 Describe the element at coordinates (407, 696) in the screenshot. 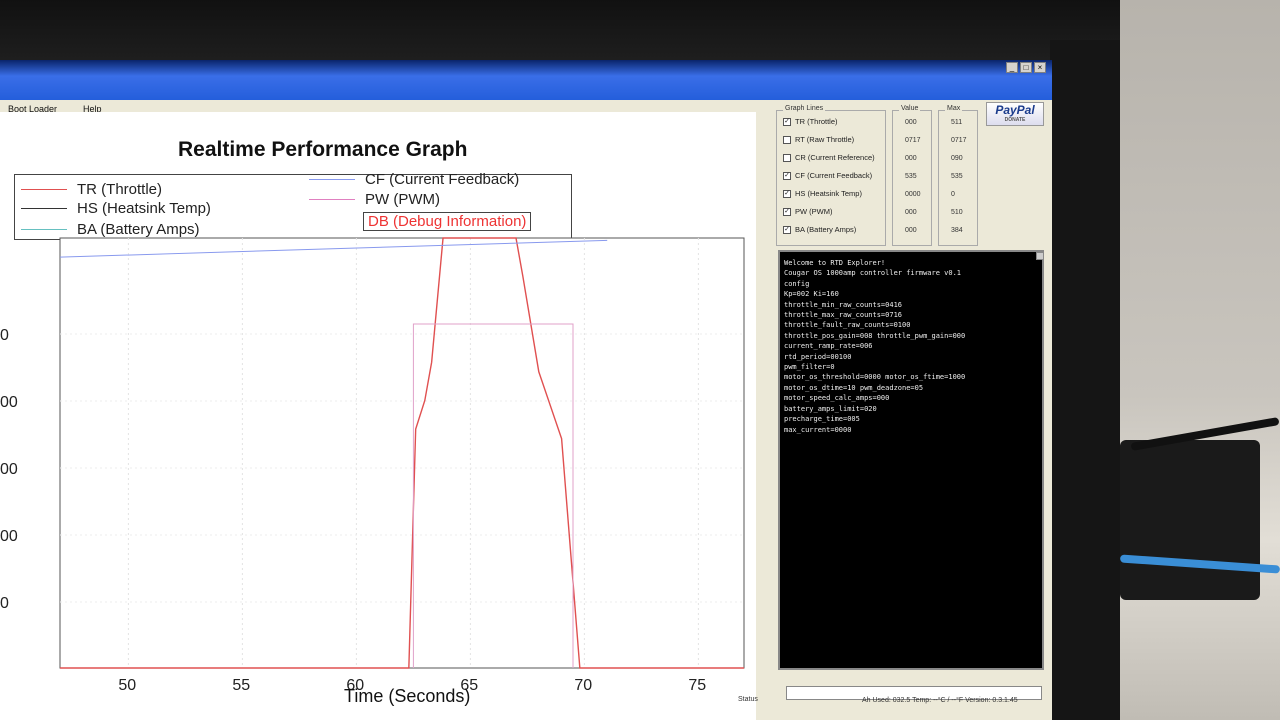

I see `x-axis-label: Time (Seconds)` at that location.